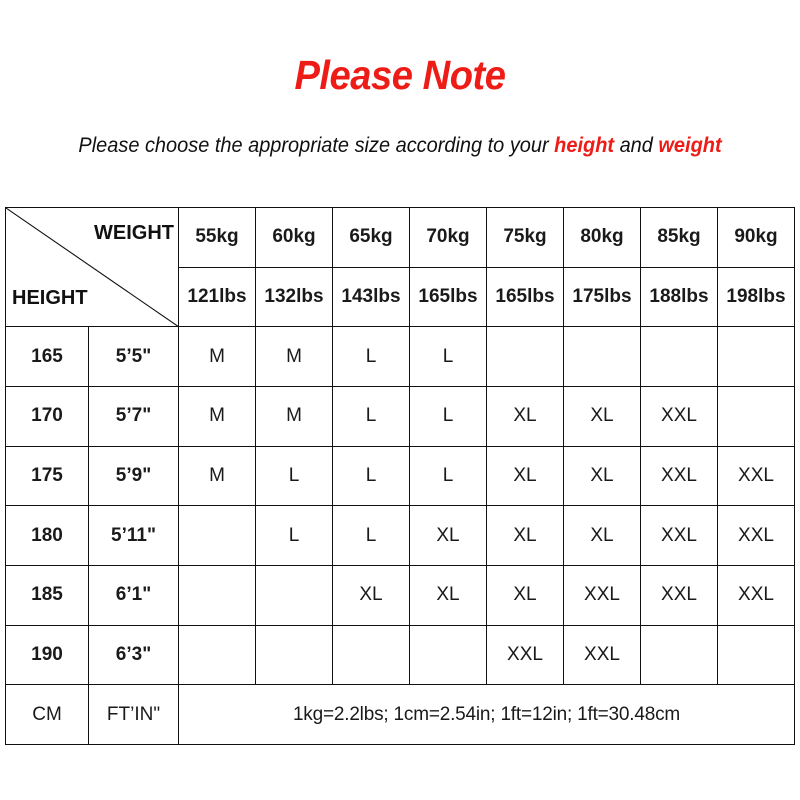 The height and width of the screenshot is (800, 800). Describe the element at coordinates (636, 145) in the screenshot. I see `subtitle-text-middle: and` at that location.